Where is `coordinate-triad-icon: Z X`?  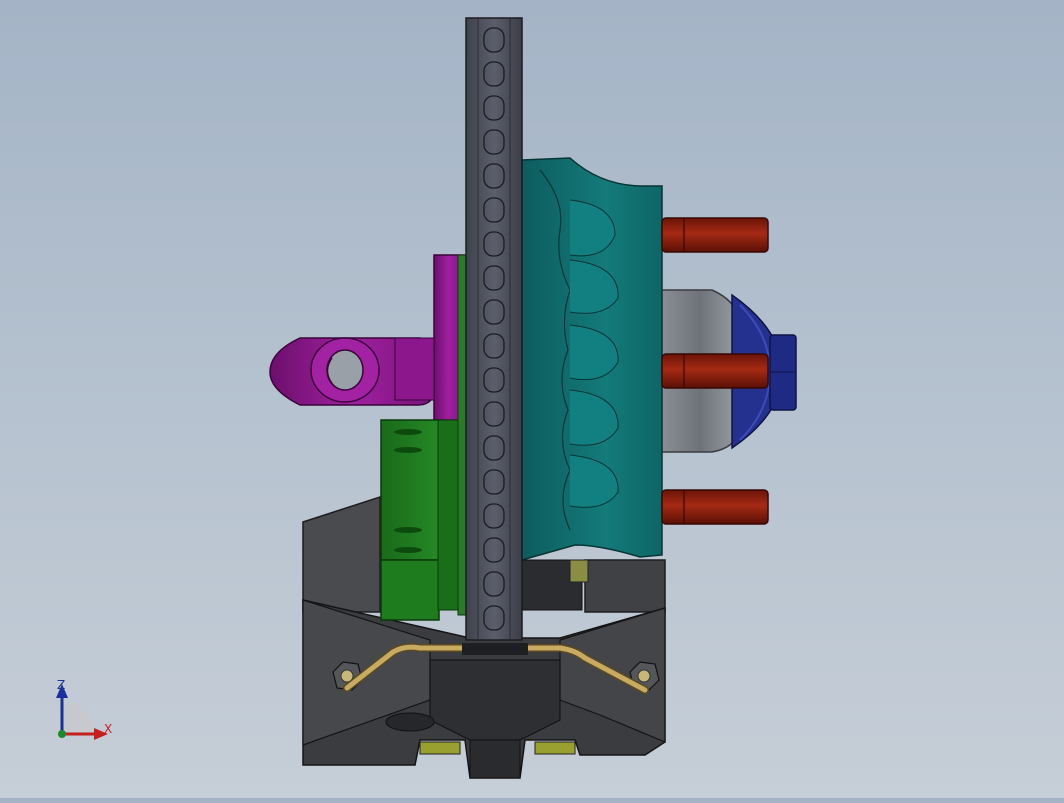
coordinate-triad-icon: Z X is located at coordinates (85, 712).